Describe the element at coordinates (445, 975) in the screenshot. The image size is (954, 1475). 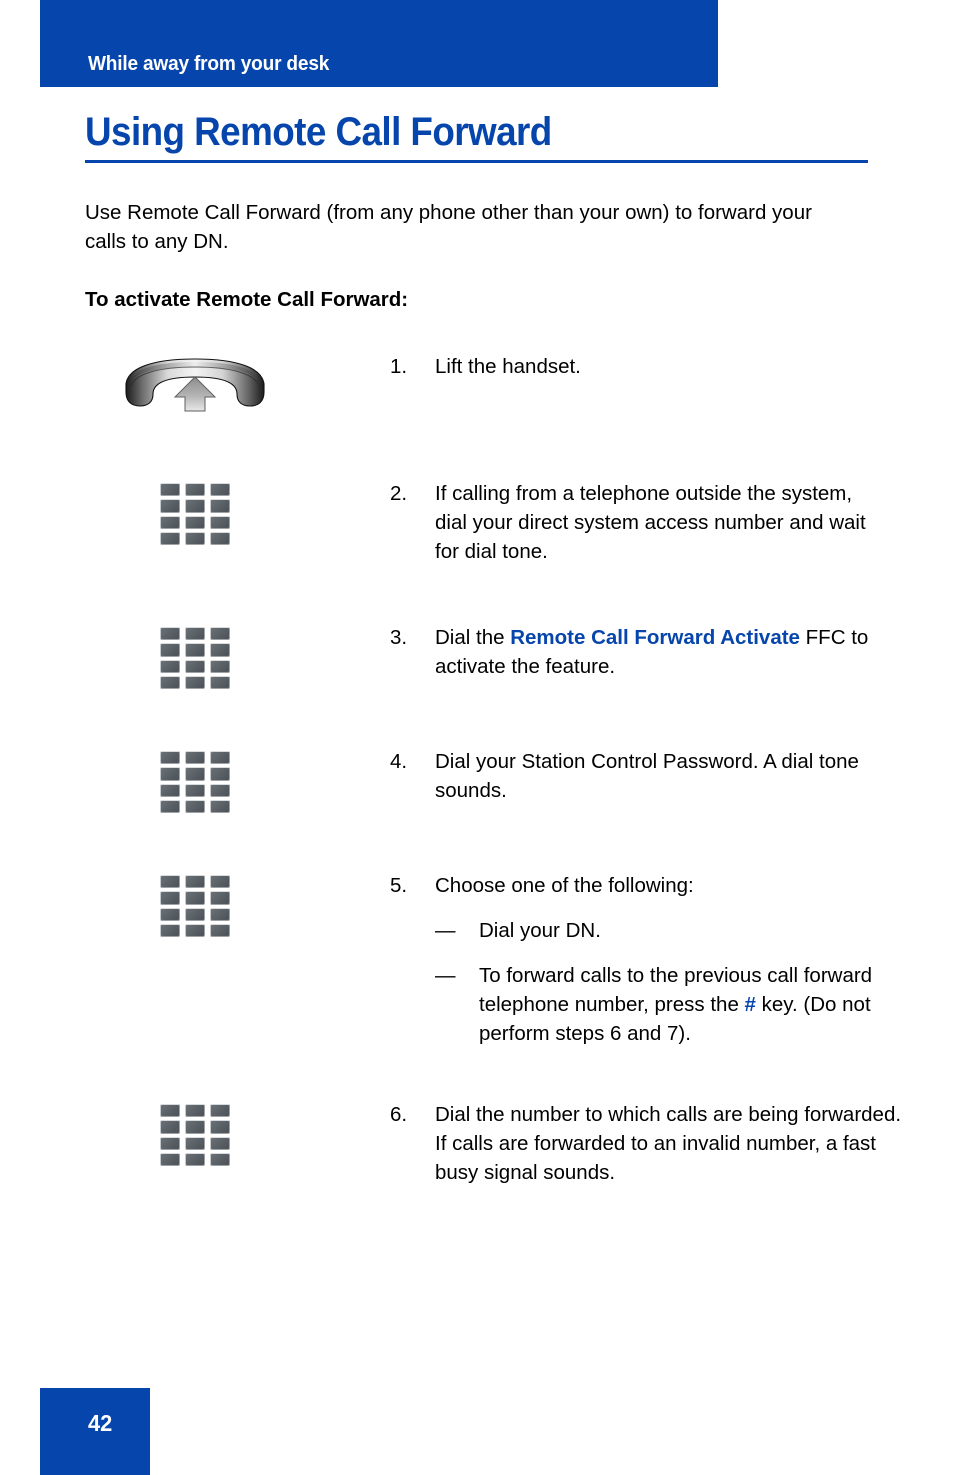
I see `step-5-subitem-2-dash: —` at that location.